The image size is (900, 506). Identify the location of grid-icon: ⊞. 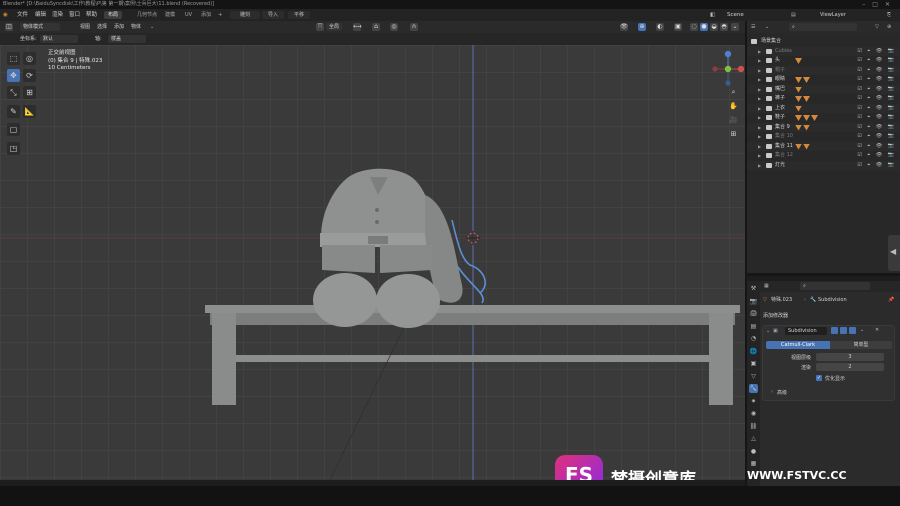
(733, 134).